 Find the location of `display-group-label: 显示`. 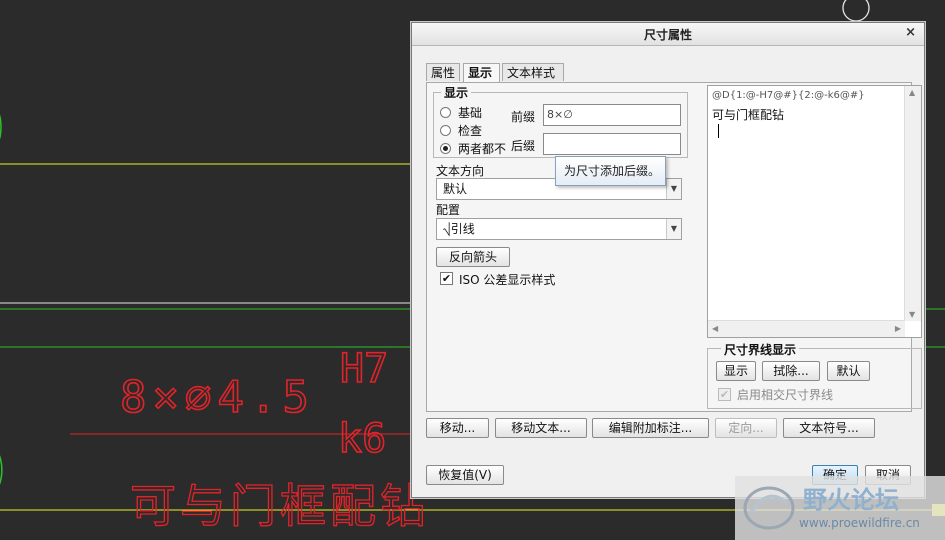

display-group-label: 显示 is located at coordinates (456, 92).